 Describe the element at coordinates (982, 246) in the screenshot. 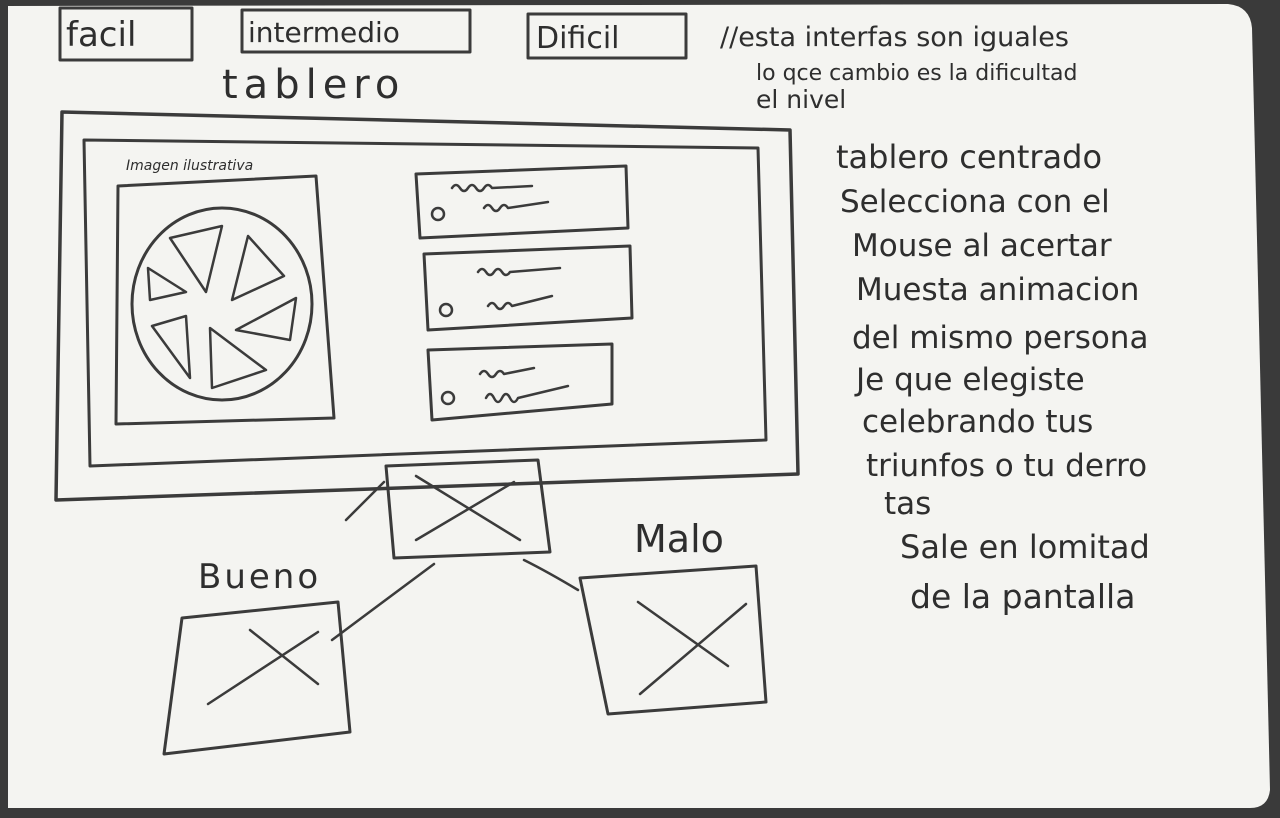

I see `side-note-line: Mouse al acertar` at that location.